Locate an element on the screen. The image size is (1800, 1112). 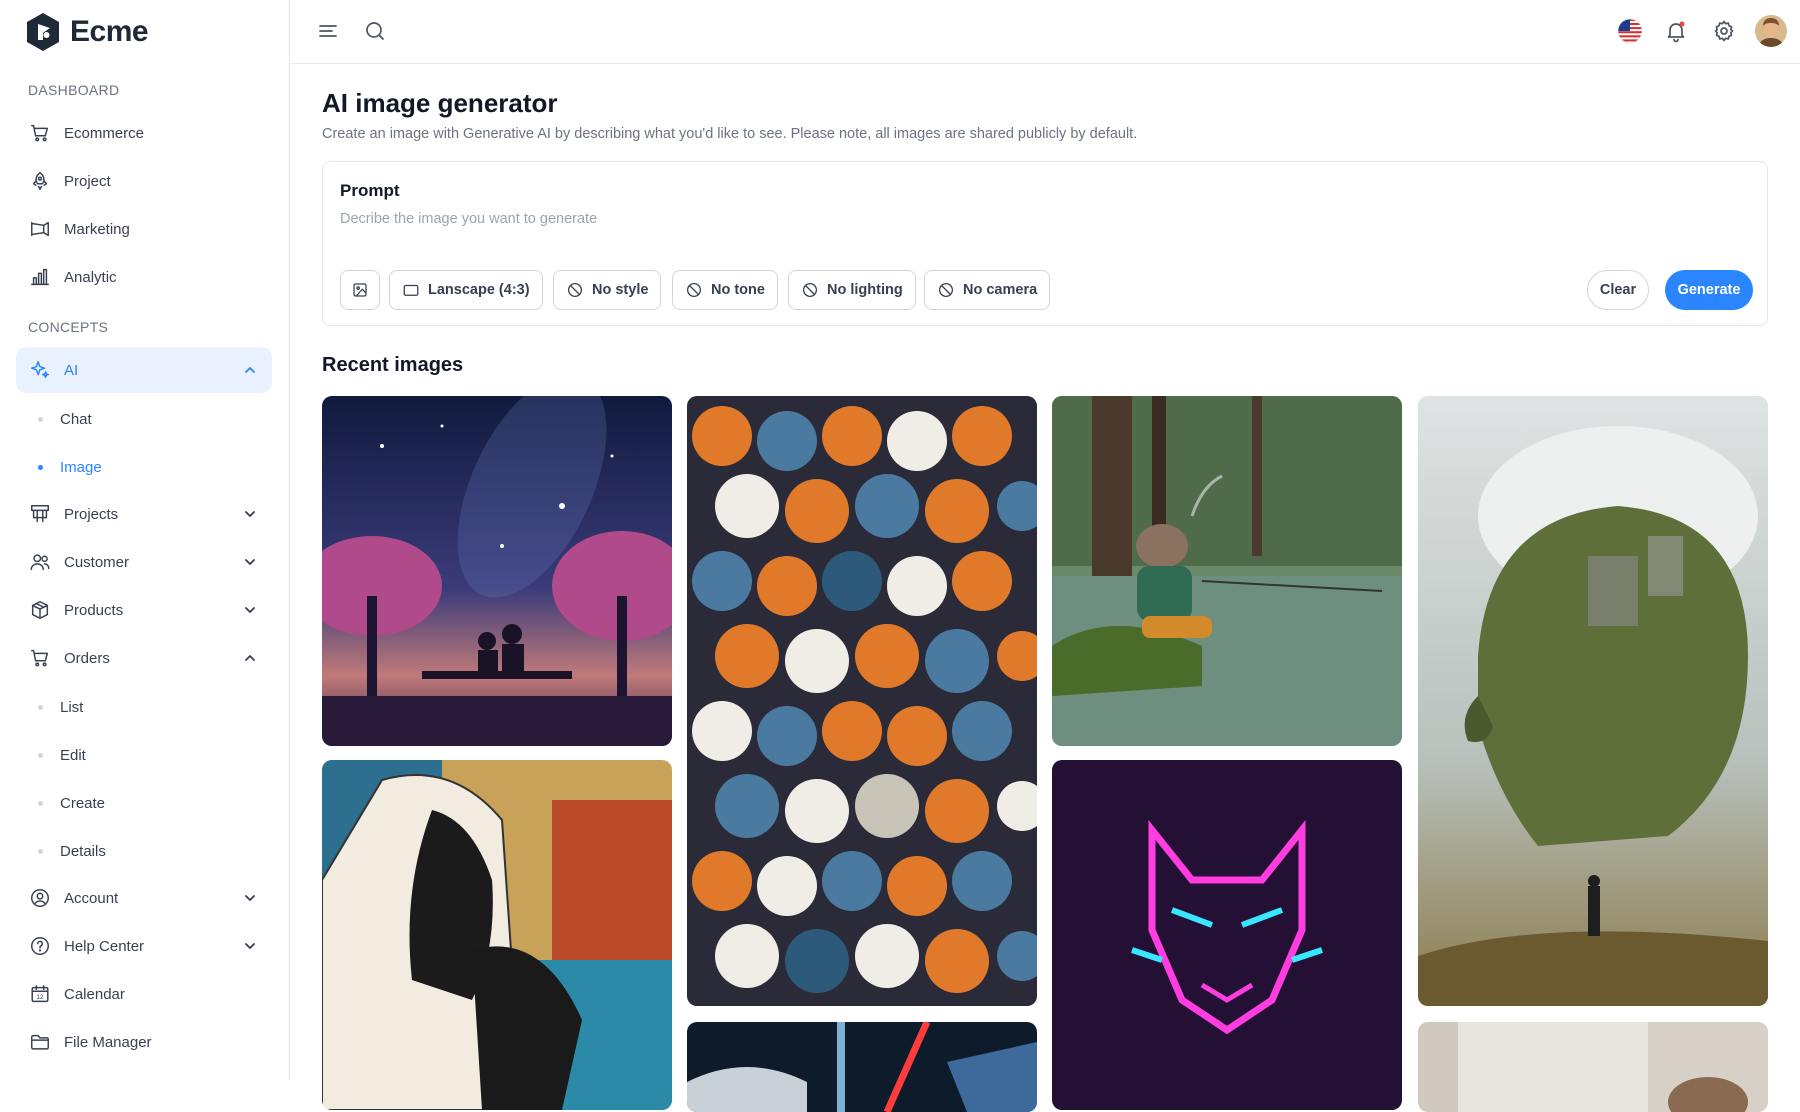
style-label: No style is located at coordinates (620, 290).